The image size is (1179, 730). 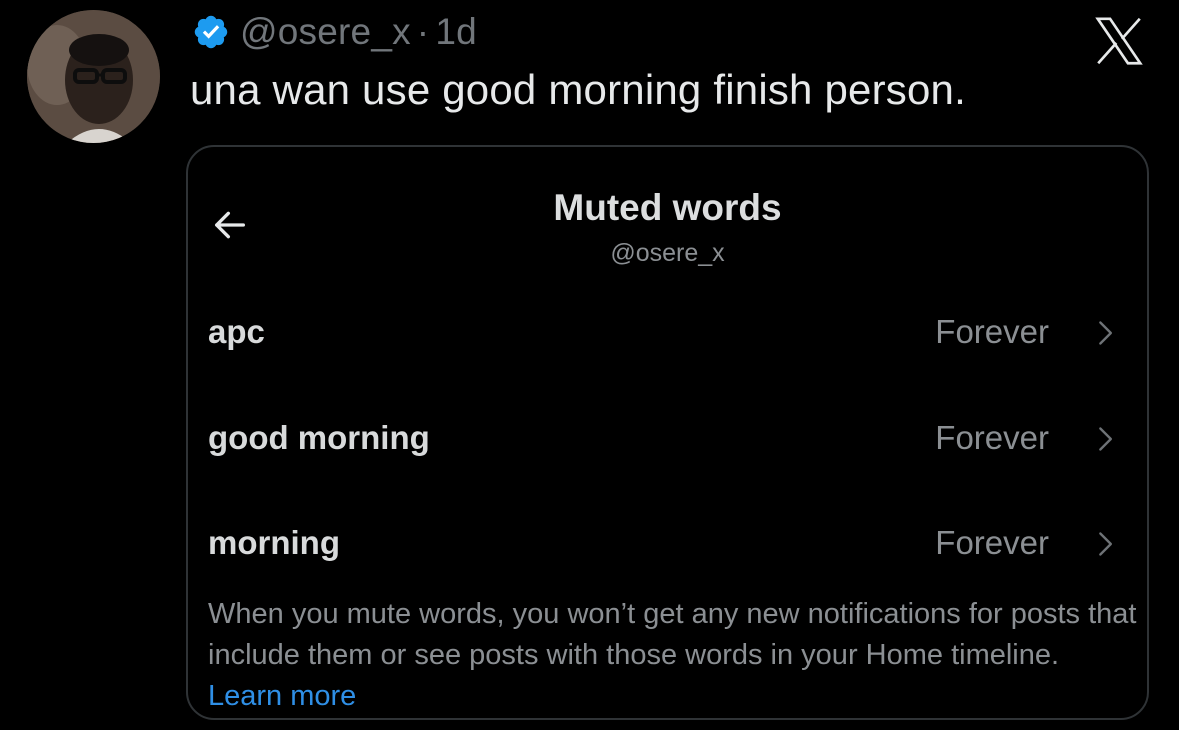 I want to click on tweet-text: una wan use good morning finish person., so click(x=578, y=89).